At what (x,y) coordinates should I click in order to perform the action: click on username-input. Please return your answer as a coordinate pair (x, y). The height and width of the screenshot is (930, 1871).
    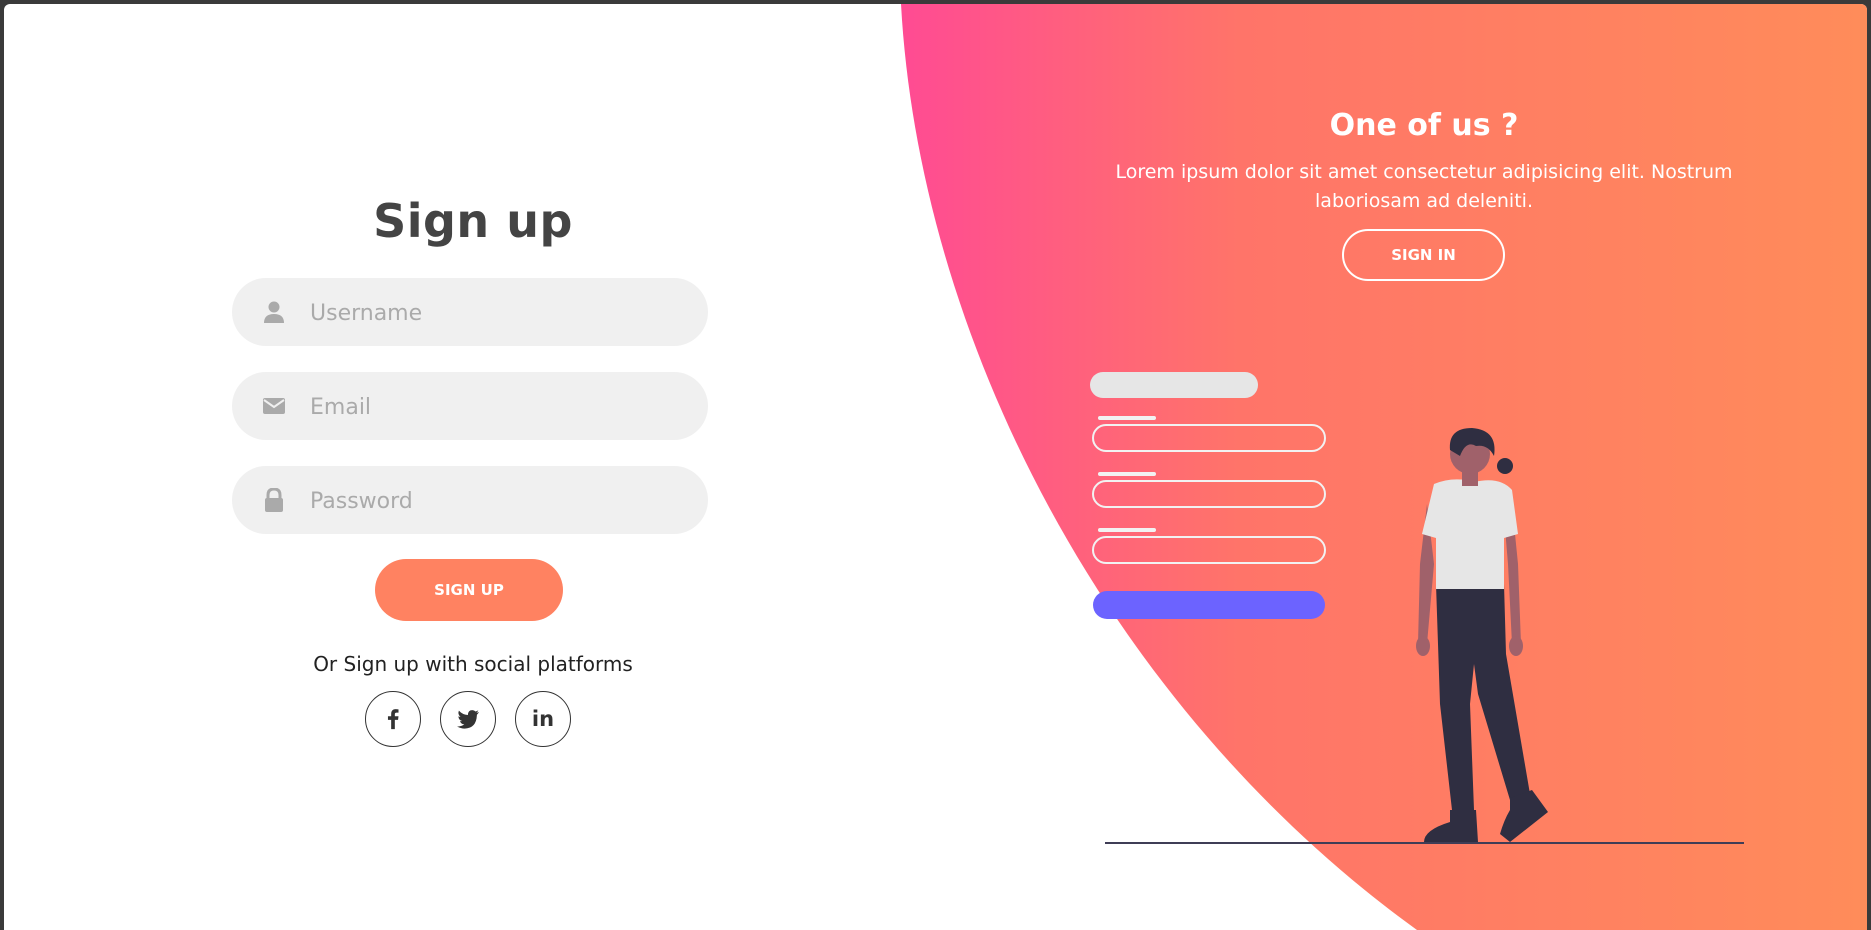
    Looking at the image, I should click on (500, 313).